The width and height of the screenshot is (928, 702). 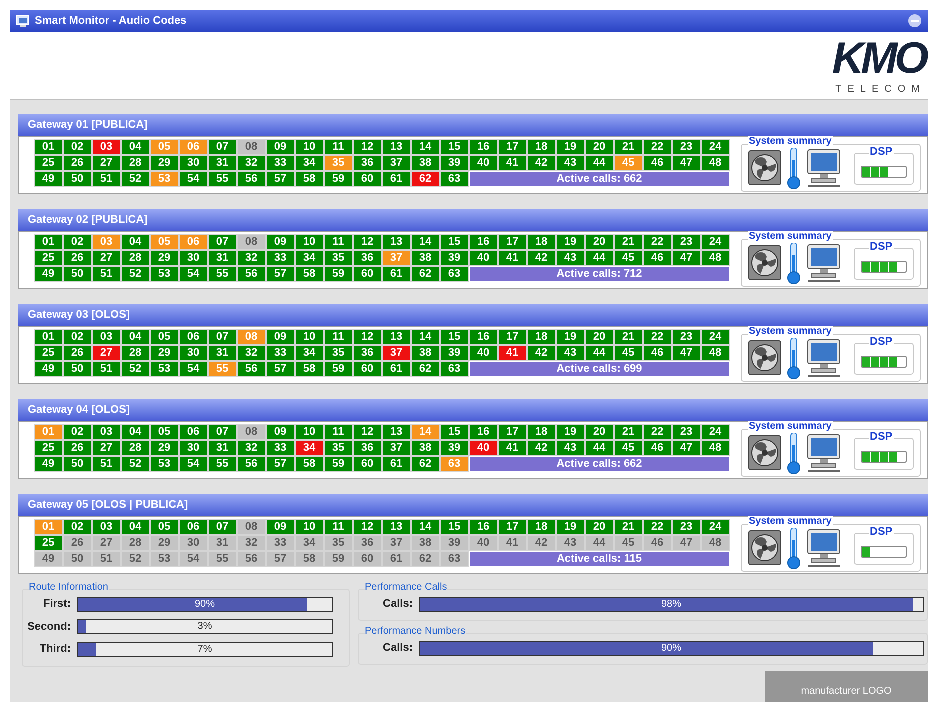 I want to click on channel-cell: 27, so click(x=106, y=448).